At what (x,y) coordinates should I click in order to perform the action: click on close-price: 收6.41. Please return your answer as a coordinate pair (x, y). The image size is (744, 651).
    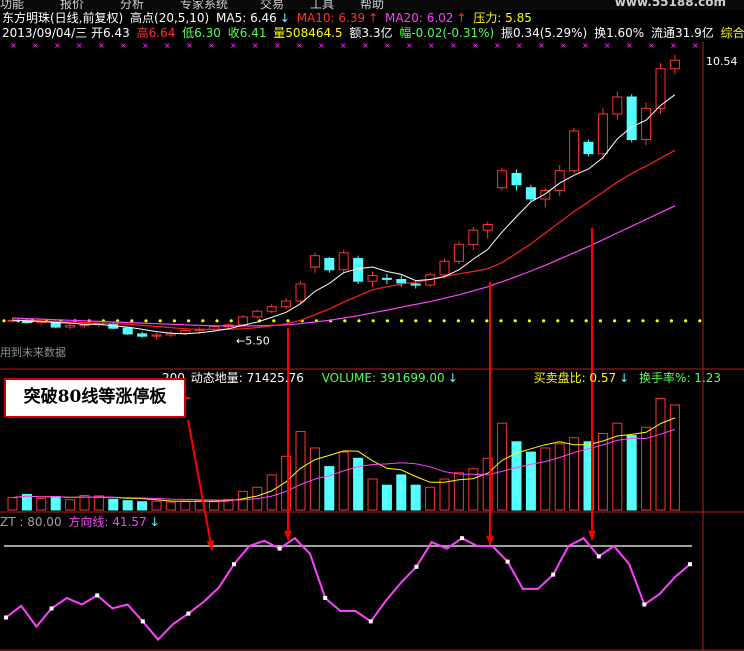
    Looking at the image, I should click on (247, 33).